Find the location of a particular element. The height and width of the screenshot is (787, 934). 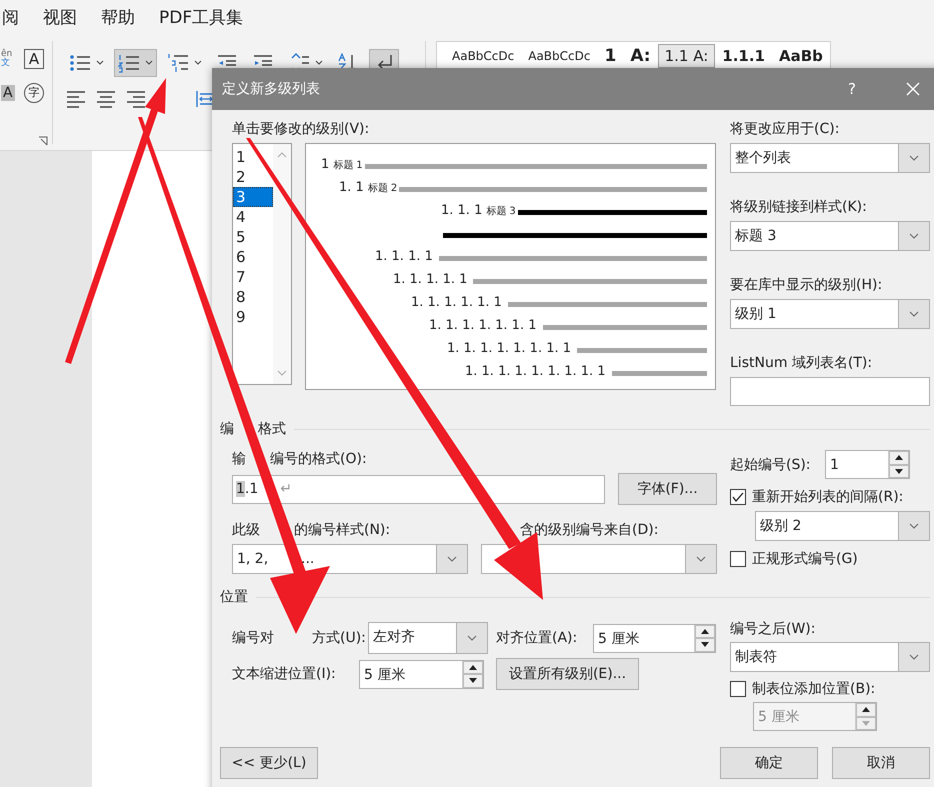

preview-number: 1. 1. 1. 1. 1. 1. 1. 1 is located at coordinates (509, 349).